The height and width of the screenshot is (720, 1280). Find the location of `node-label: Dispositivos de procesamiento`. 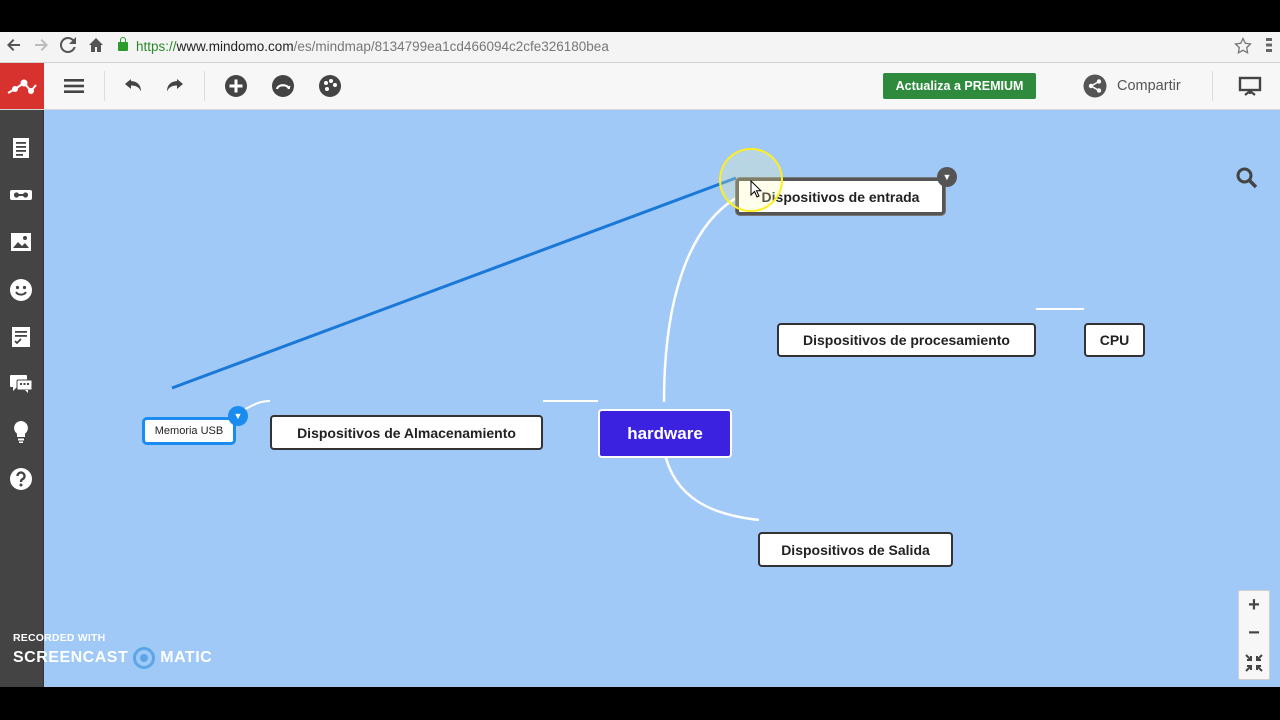

node-label: Dispositivos de procesamiento is located at coordinates (906, 340).